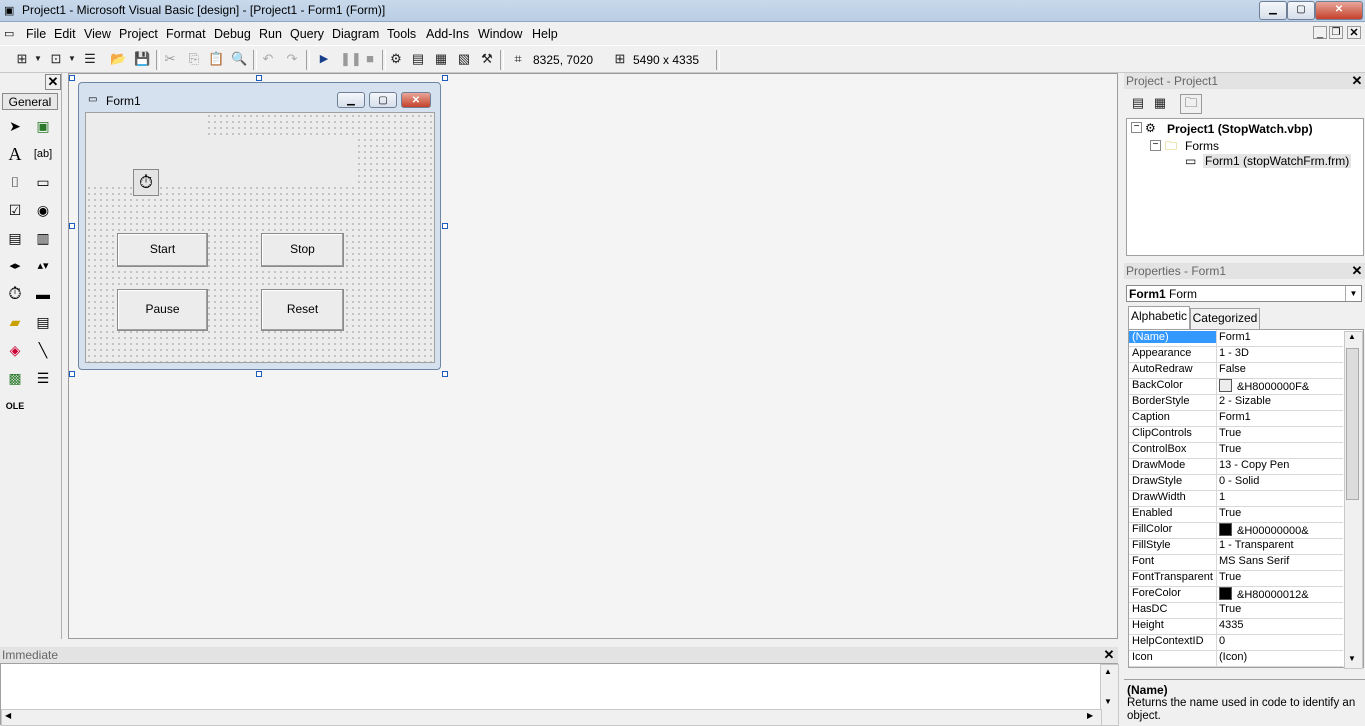  I want to click on property-row: FillColor &H00000000&, so click(1236, 530).